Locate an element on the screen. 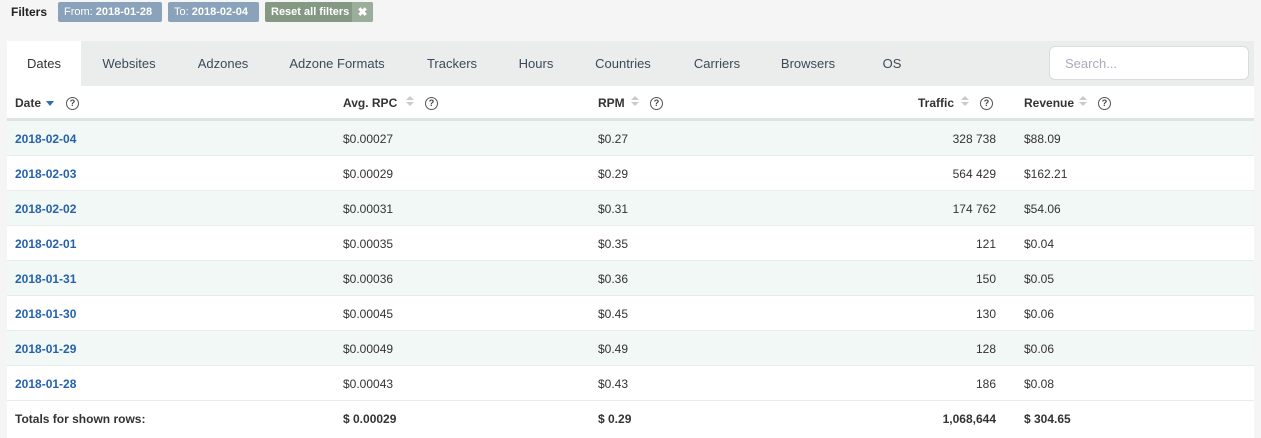  totals-revenue: $ 304.65 is located at coordinates (1047, 419).